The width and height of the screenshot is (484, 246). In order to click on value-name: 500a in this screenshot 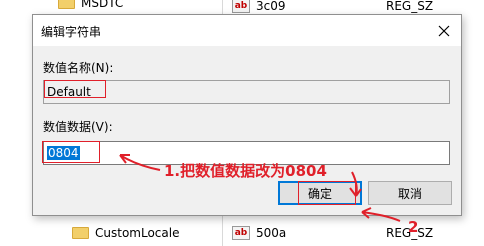, I will do `click(271, 233)`.